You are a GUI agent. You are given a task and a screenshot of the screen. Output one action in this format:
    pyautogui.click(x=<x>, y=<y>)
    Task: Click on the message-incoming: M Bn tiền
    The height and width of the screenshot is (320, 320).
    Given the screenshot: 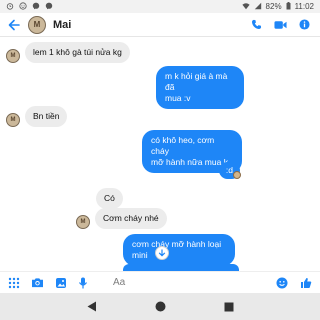 What is the action you would take?
    pyautogui.click(x=37, y=116)
    